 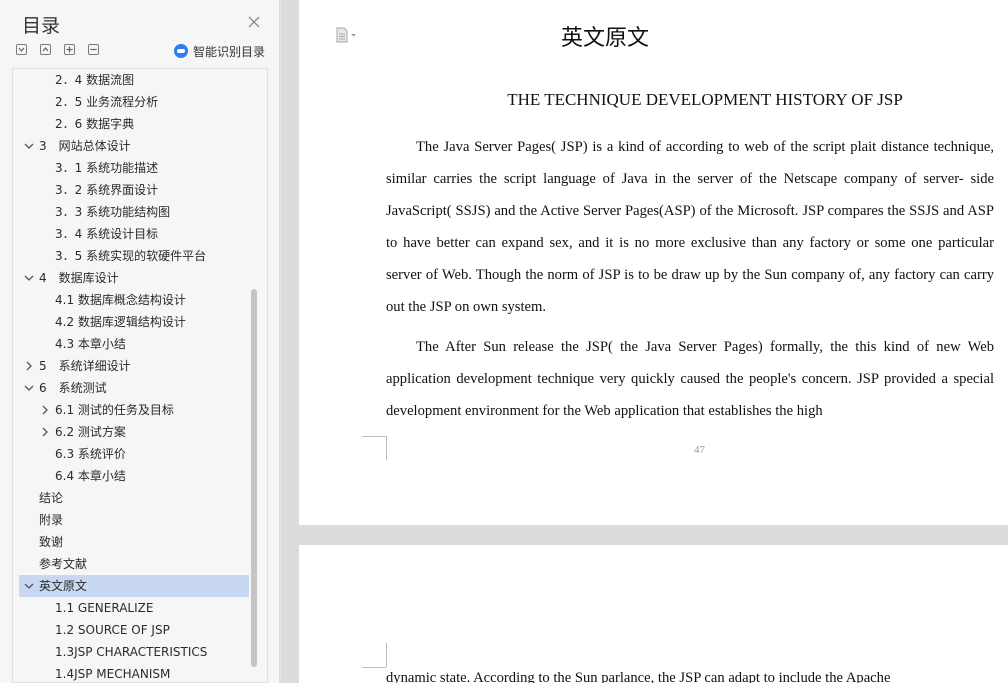 What do you see at coordinates (134, 388) in the screenshot?
I see `toc-item: 6 系统测试` at bounding box center [134, 388].